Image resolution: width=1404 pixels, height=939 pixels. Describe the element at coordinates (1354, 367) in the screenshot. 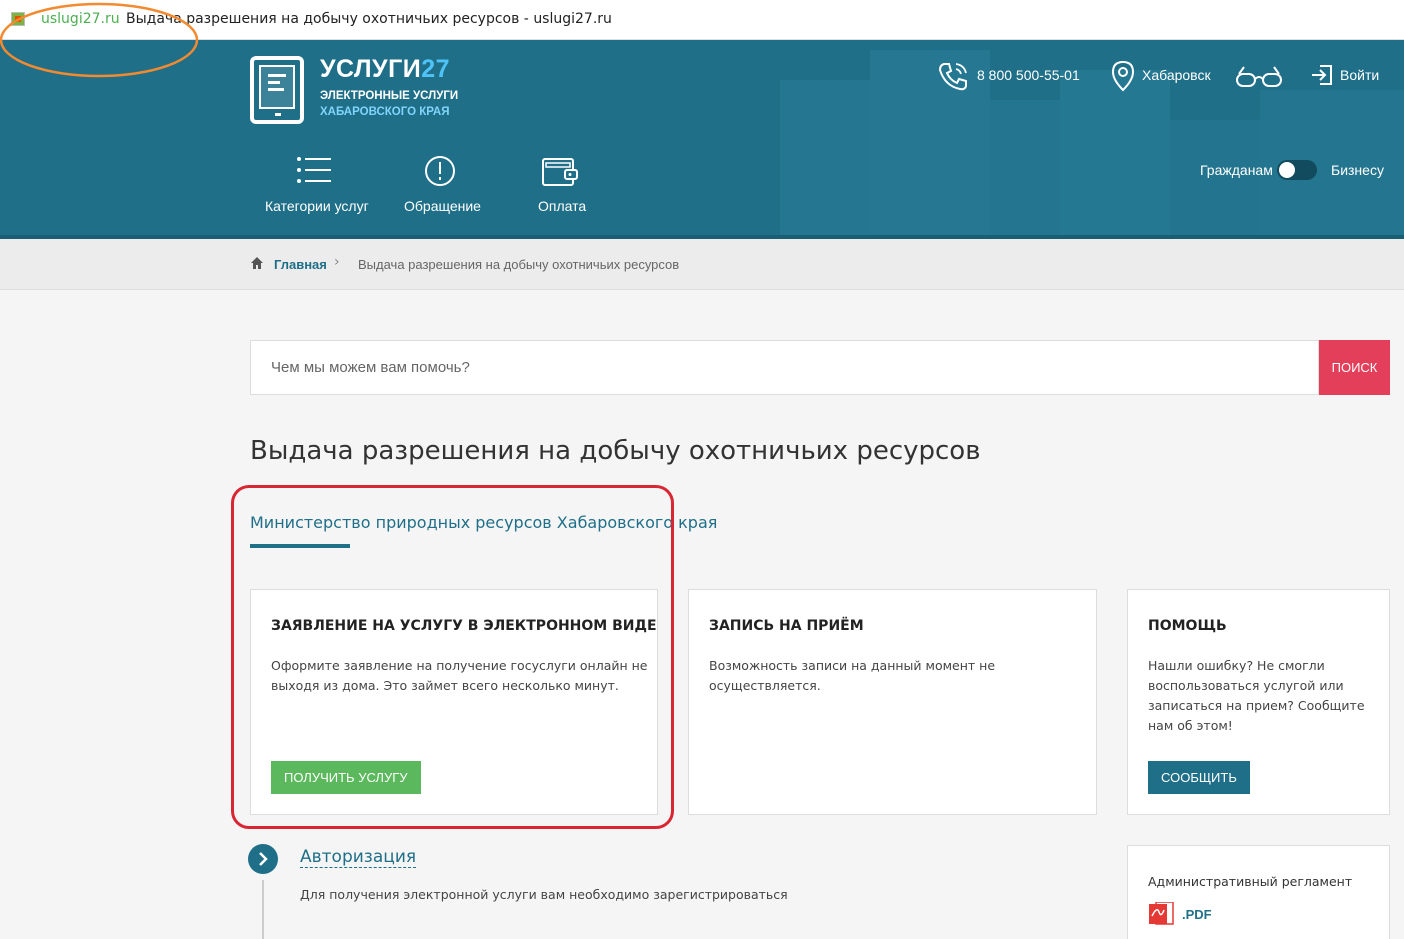

I see `search-button: ПОИСК` at that location.